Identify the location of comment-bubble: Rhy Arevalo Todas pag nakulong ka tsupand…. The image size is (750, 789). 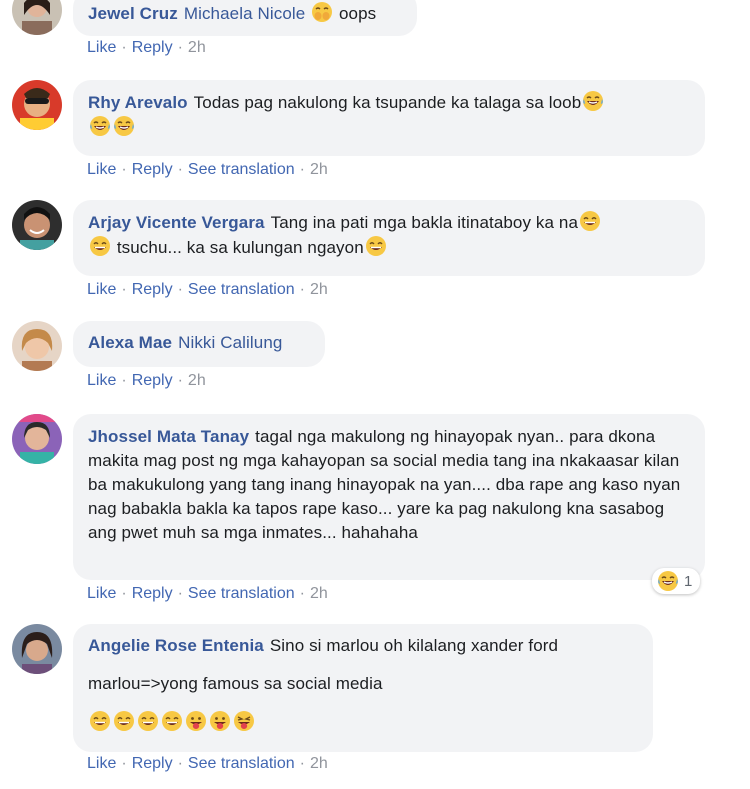
(389, 118).